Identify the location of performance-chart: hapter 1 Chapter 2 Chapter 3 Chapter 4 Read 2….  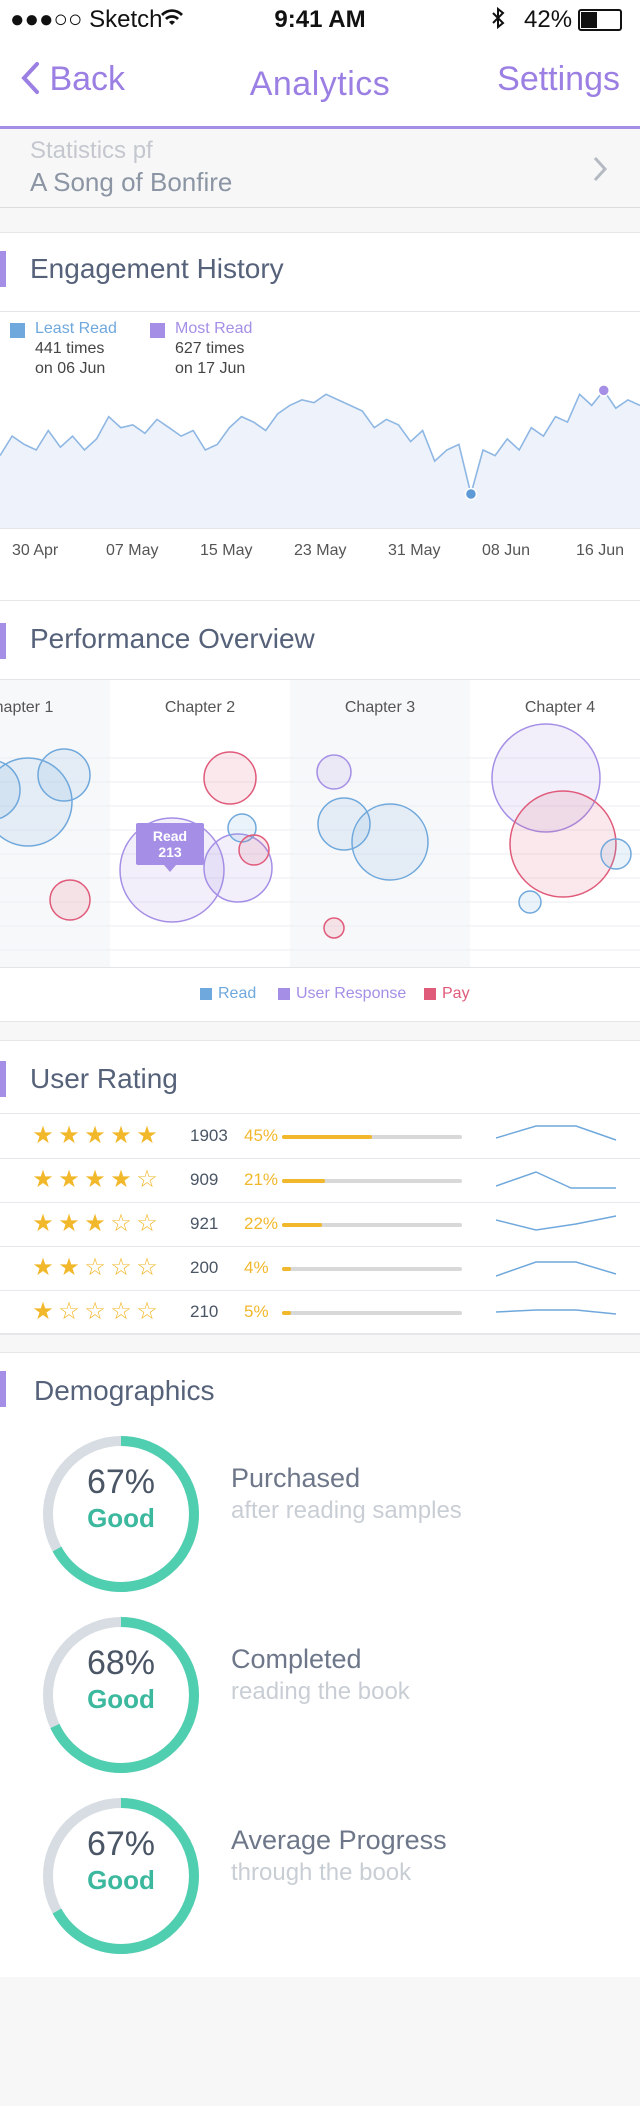
(320, 823).